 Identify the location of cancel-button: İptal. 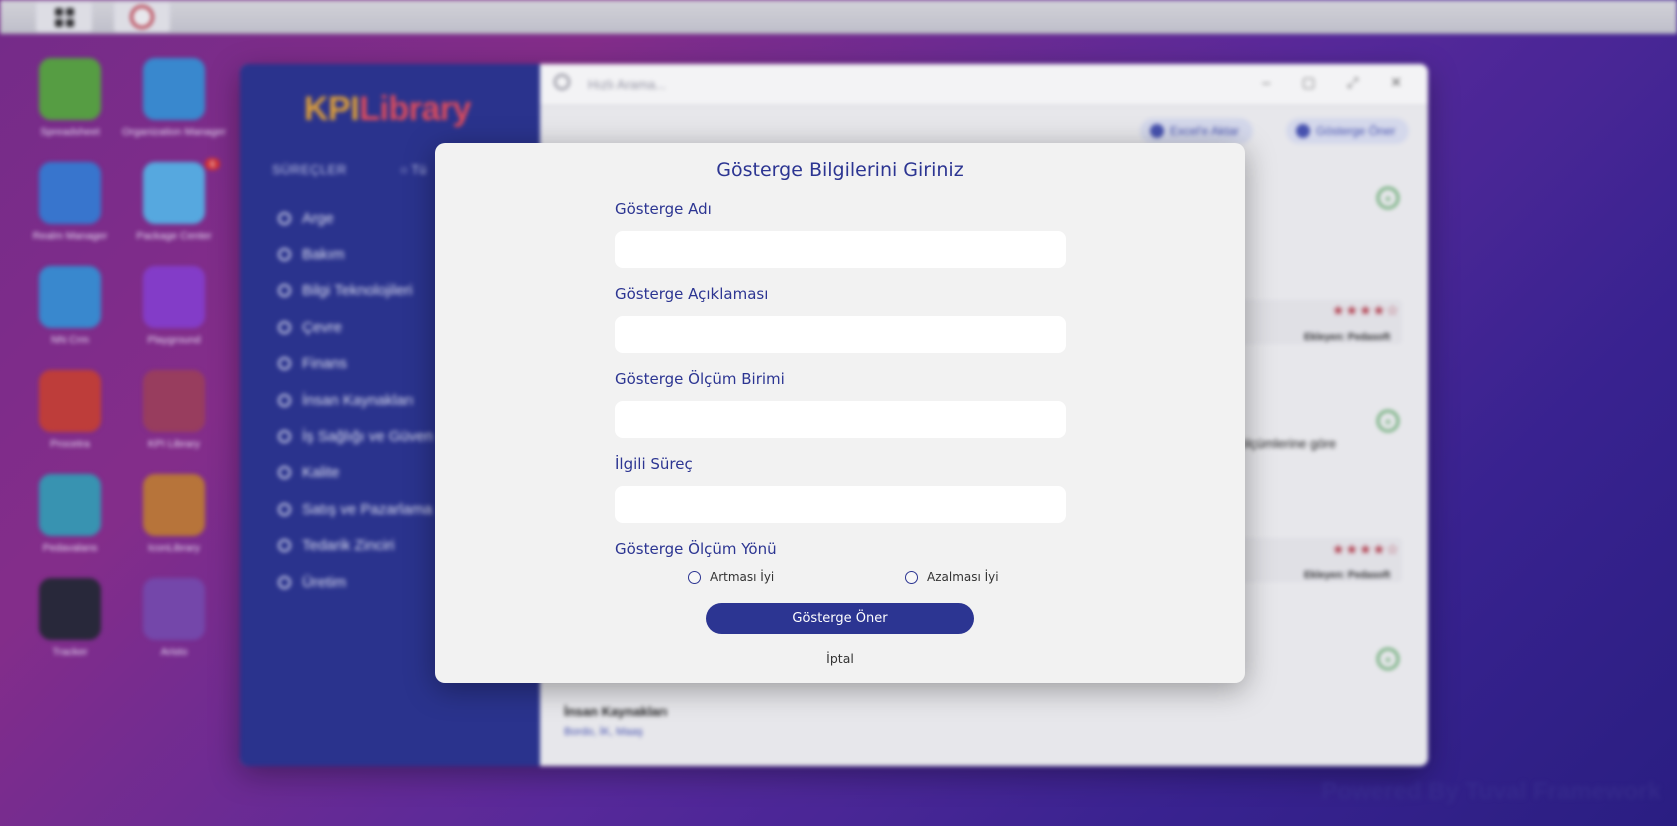
(840, 658).